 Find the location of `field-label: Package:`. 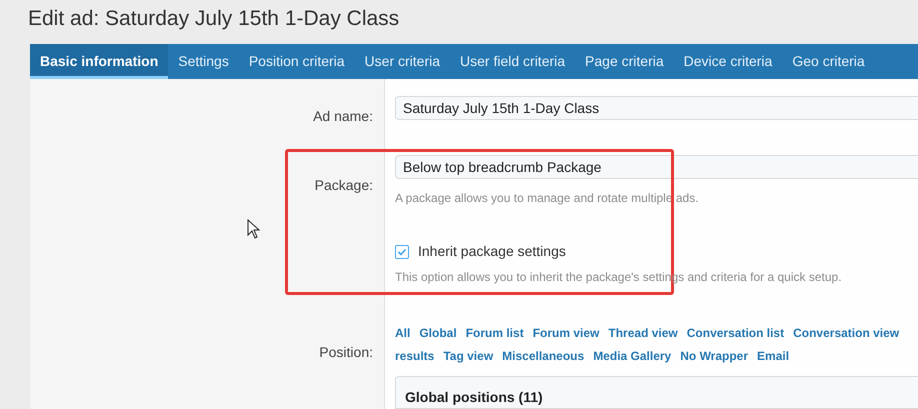

field-label: Package: is located at coordinates (343, 185).